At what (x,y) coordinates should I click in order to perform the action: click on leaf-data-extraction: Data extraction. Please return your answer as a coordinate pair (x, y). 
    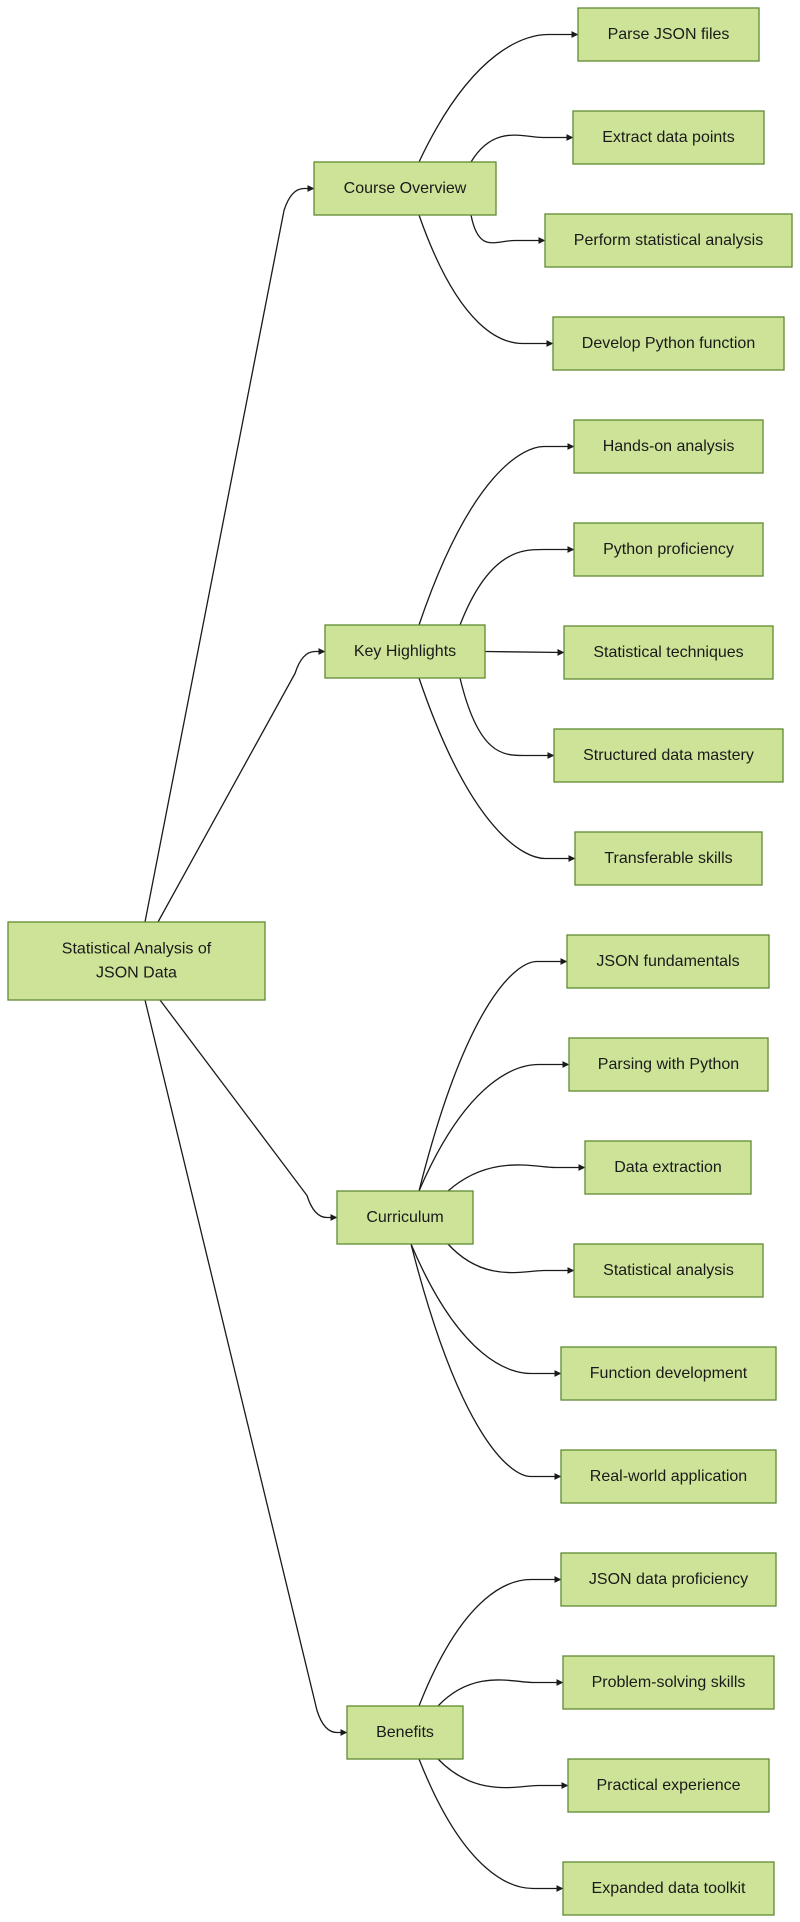
    Looking at the image, I should click on (668, 1167).